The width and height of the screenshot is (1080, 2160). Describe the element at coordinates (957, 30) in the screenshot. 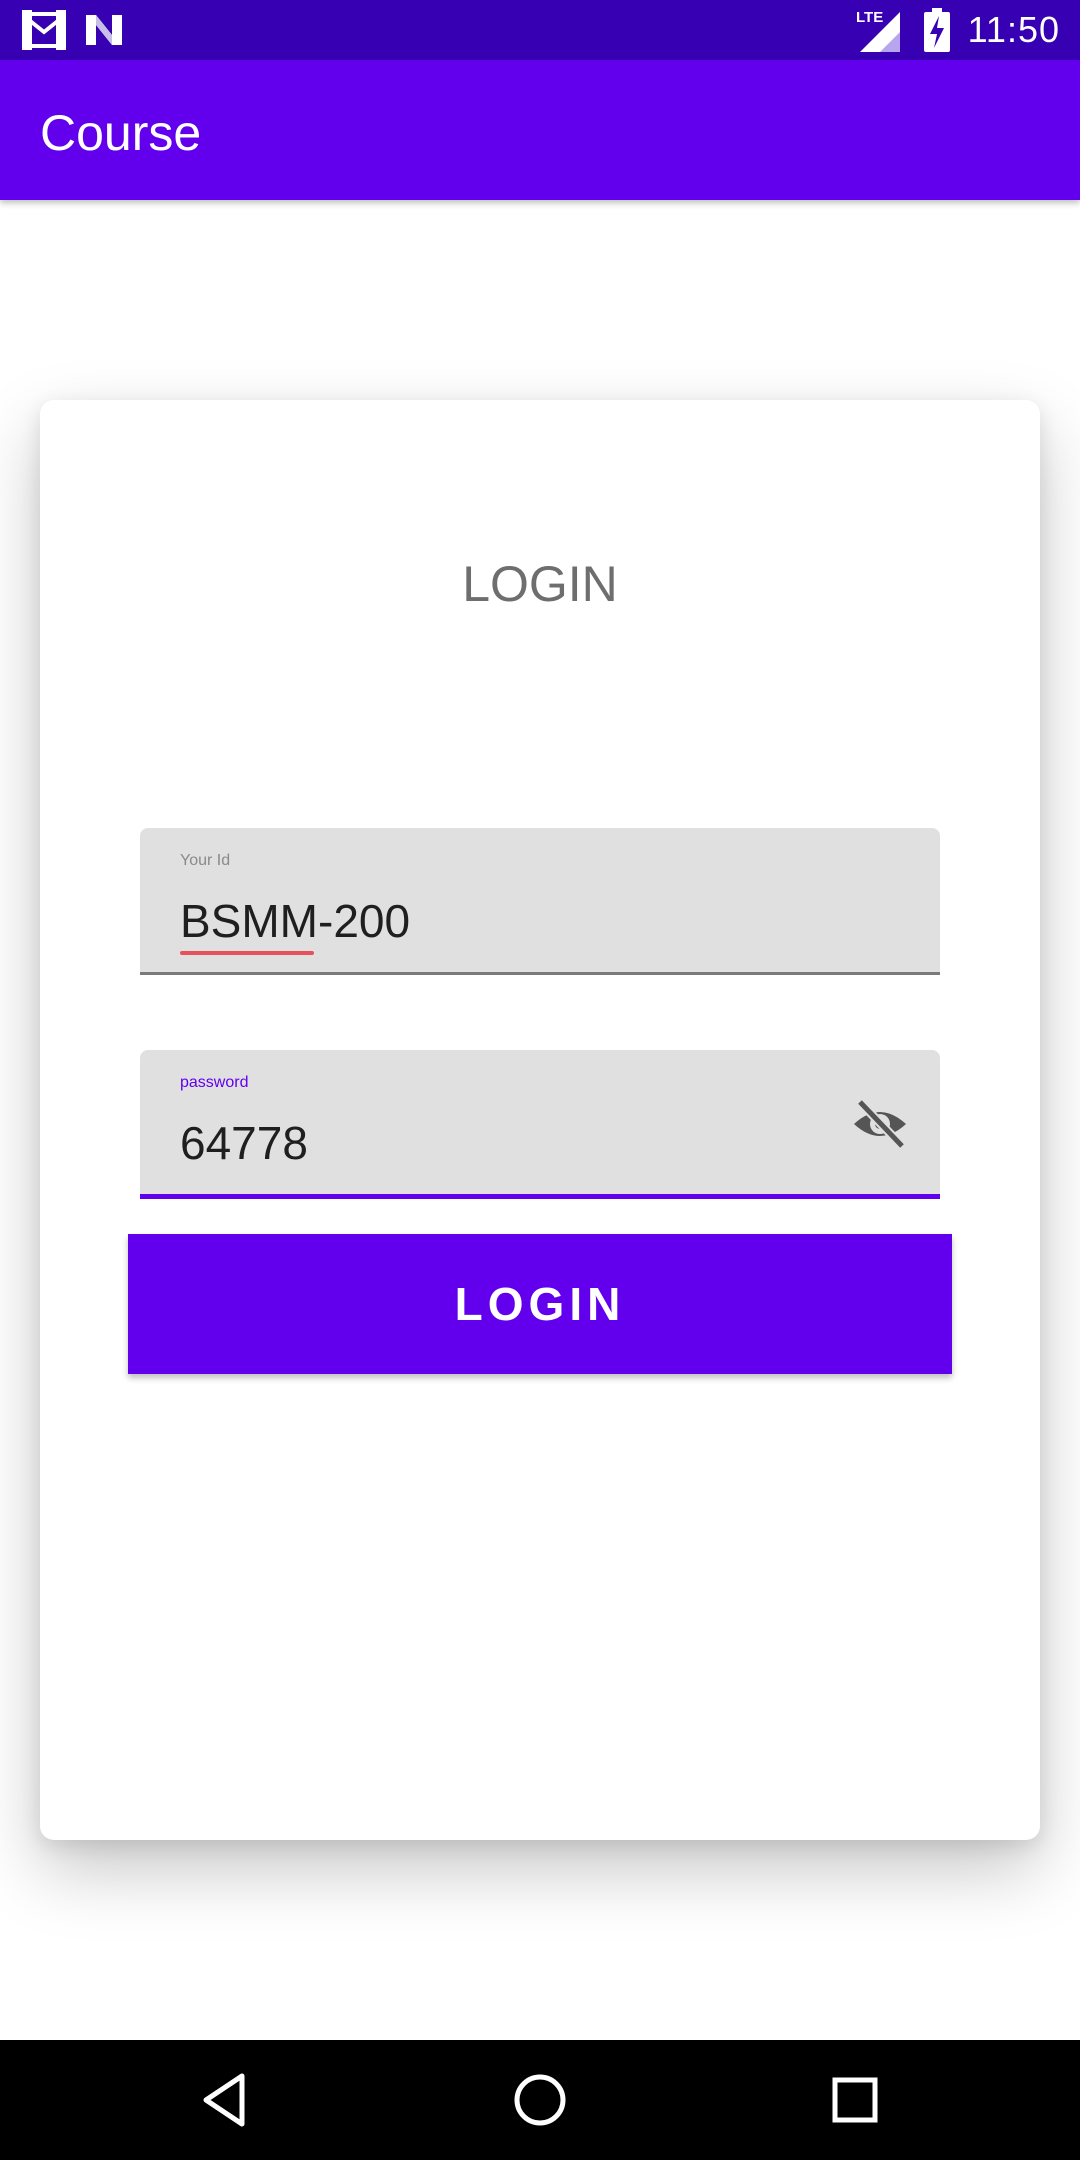

I see `status-right-icons: LTE 11:50` at that location.